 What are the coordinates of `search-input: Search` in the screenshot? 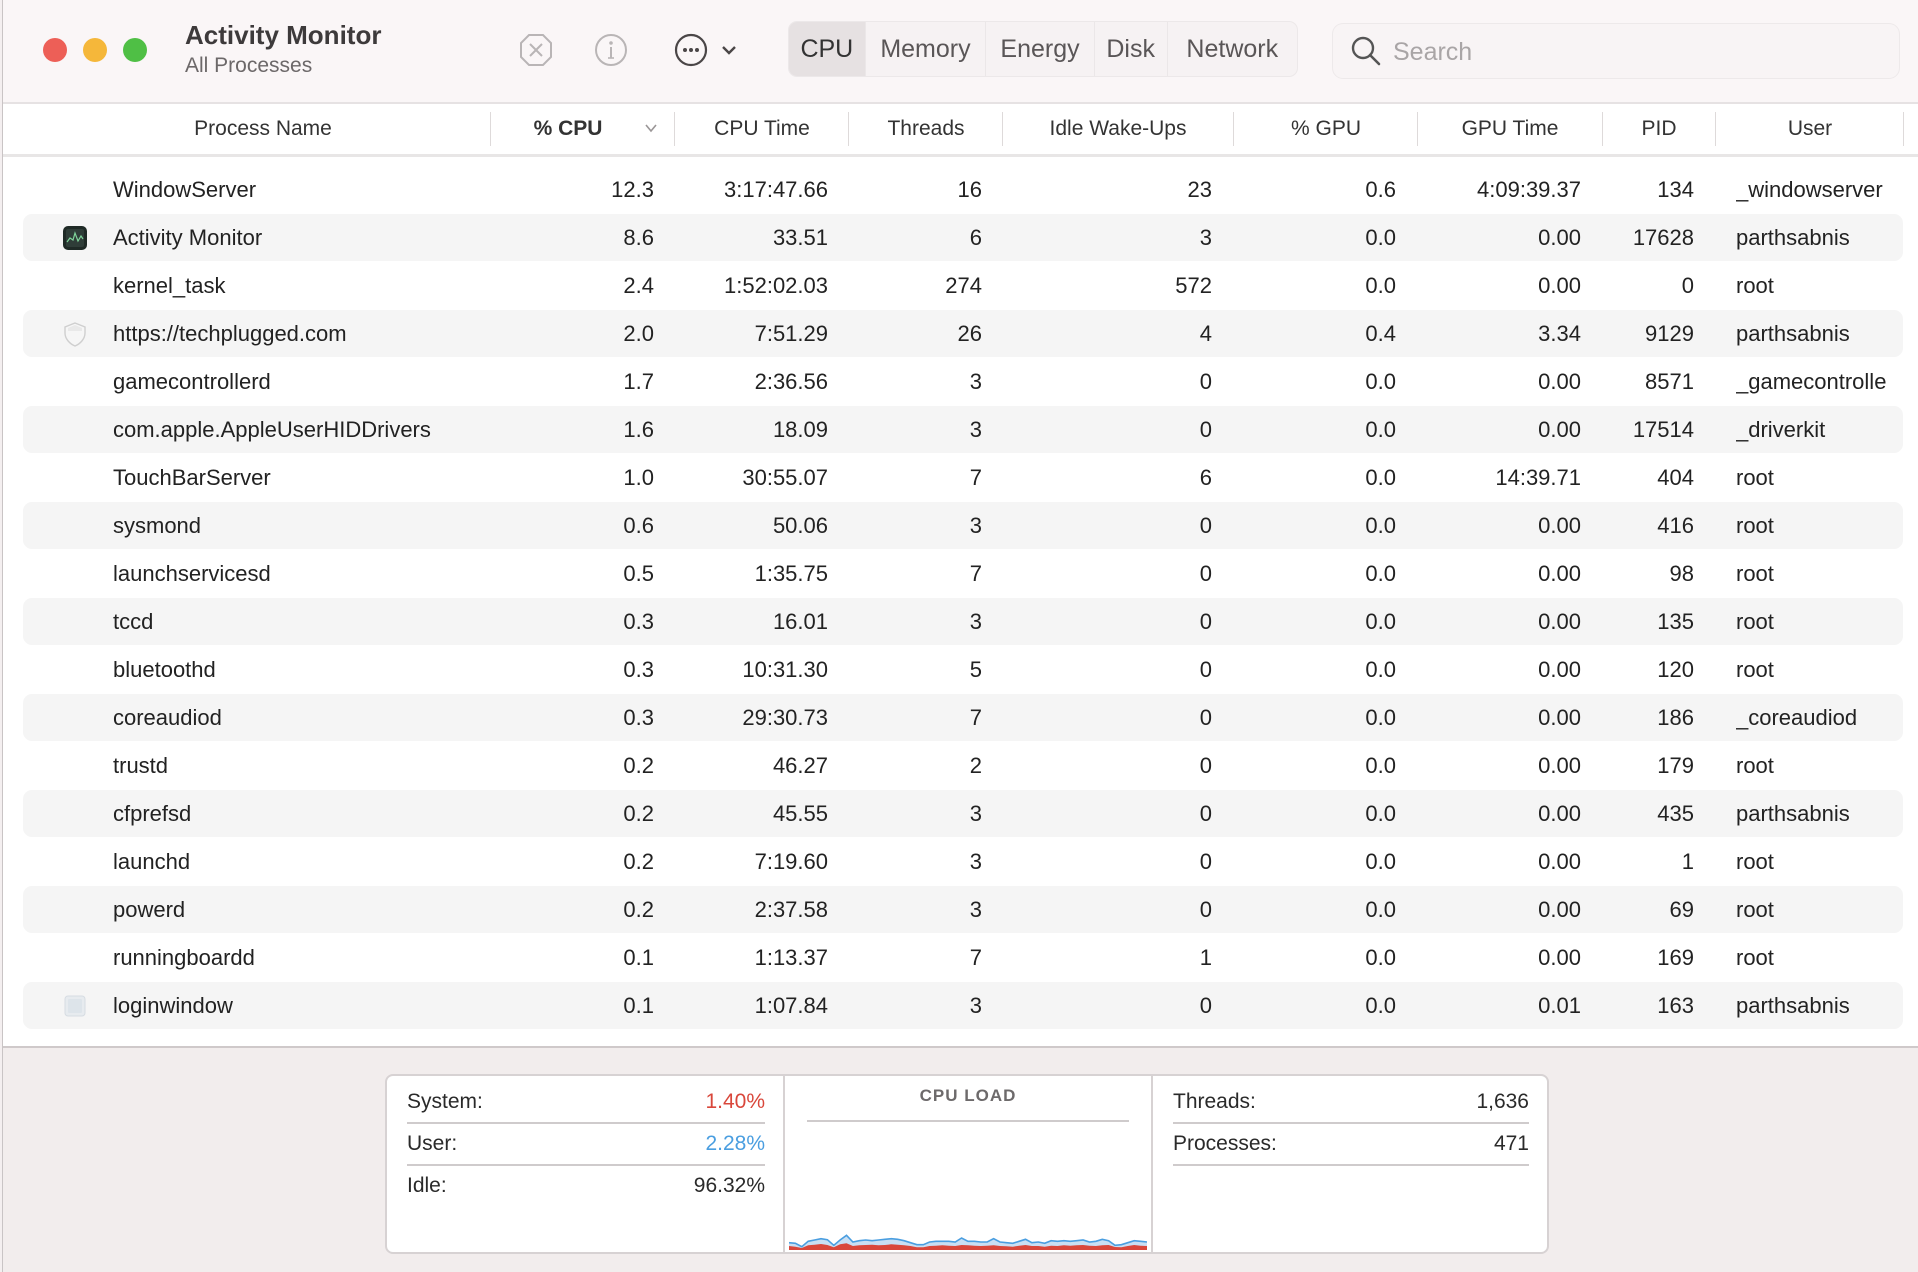 It's located at (1432, 52).